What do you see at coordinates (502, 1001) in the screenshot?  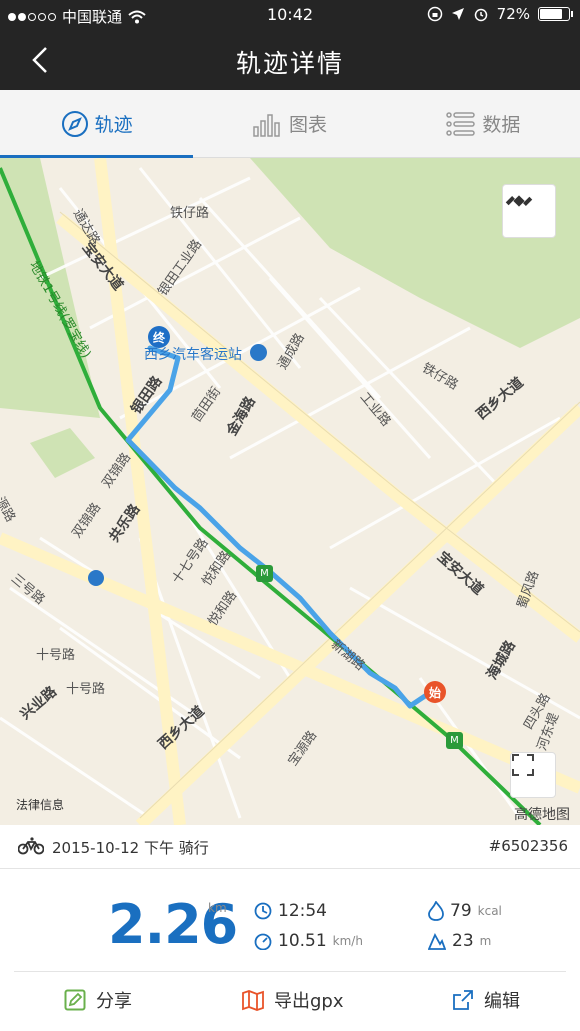 I see `edit-label: 编辑` at bounding box center [502, 1001].